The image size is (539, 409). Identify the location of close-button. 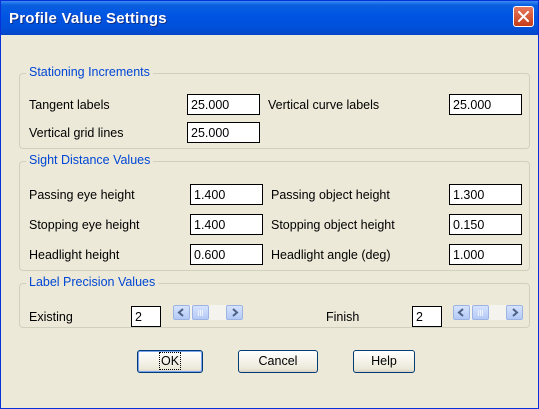
(523, 16).